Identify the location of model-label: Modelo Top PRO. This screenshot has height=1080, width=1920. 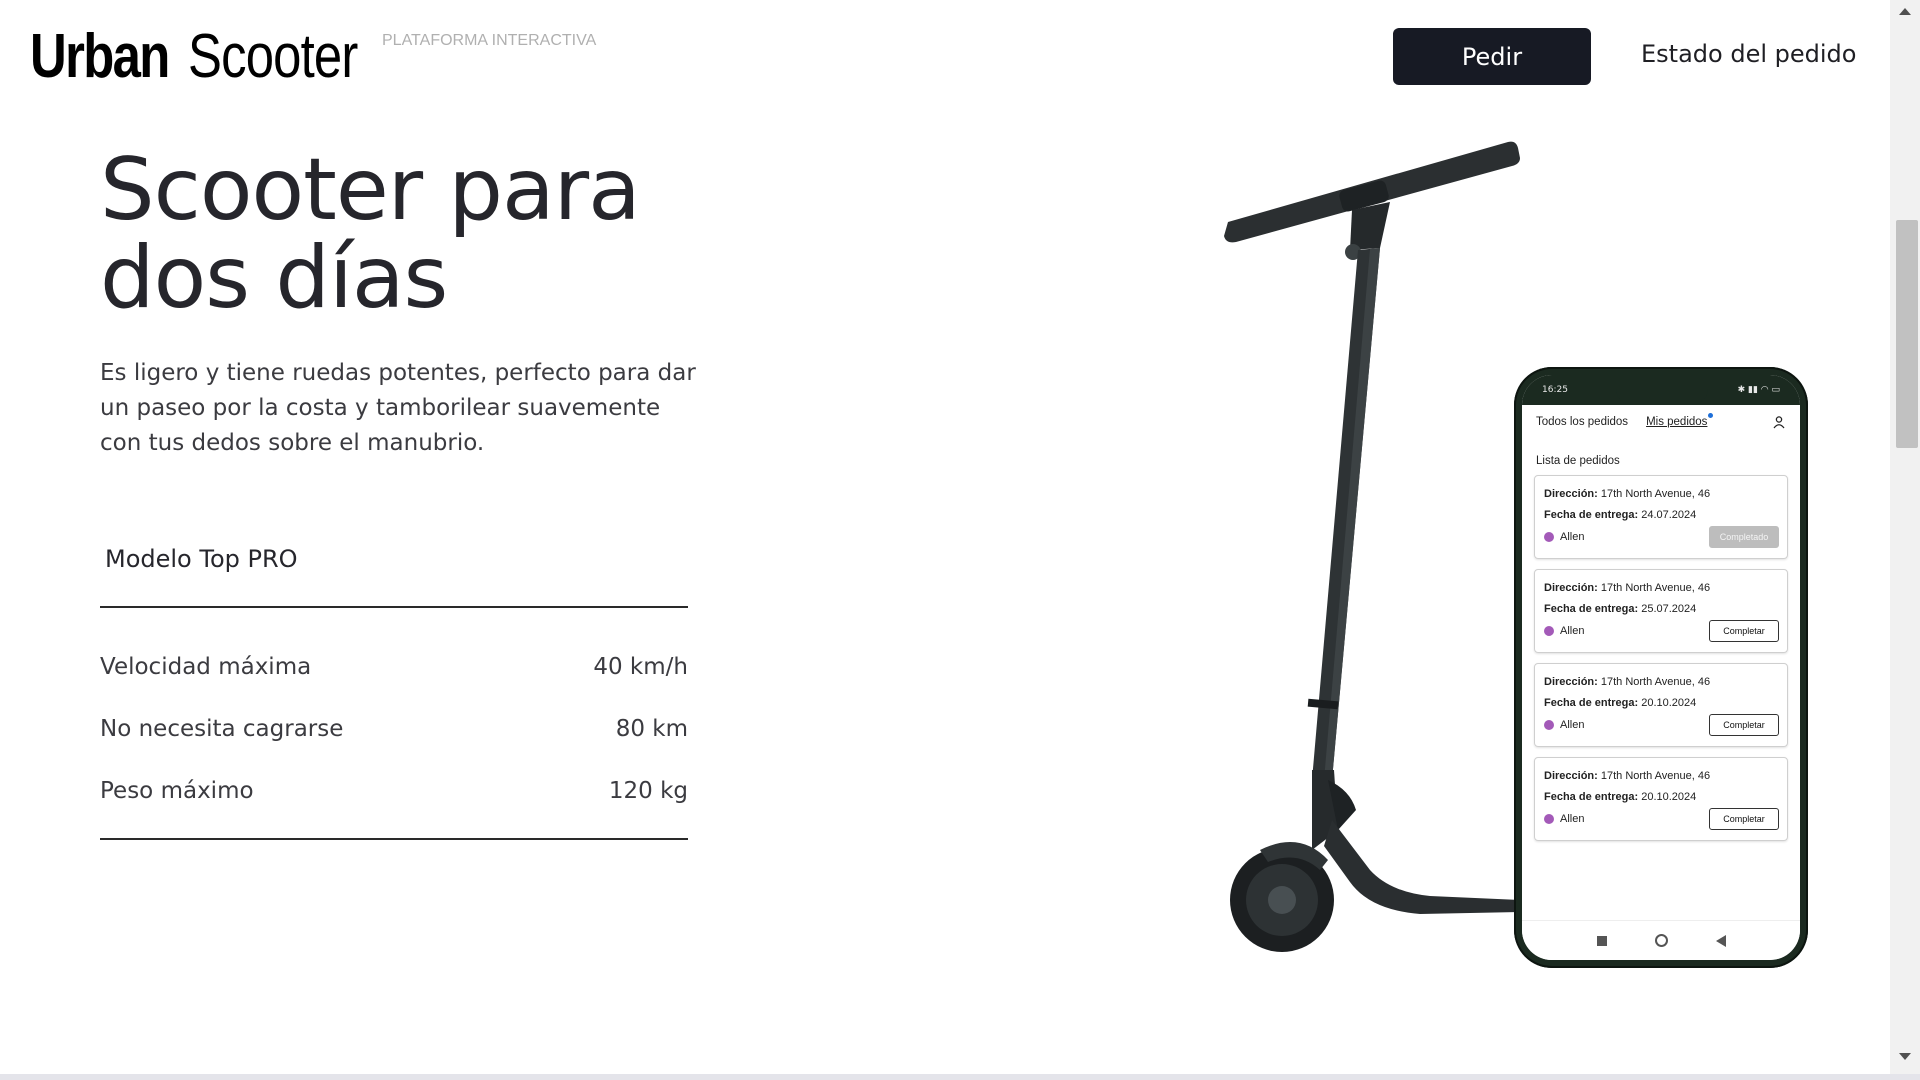
(201, 559).